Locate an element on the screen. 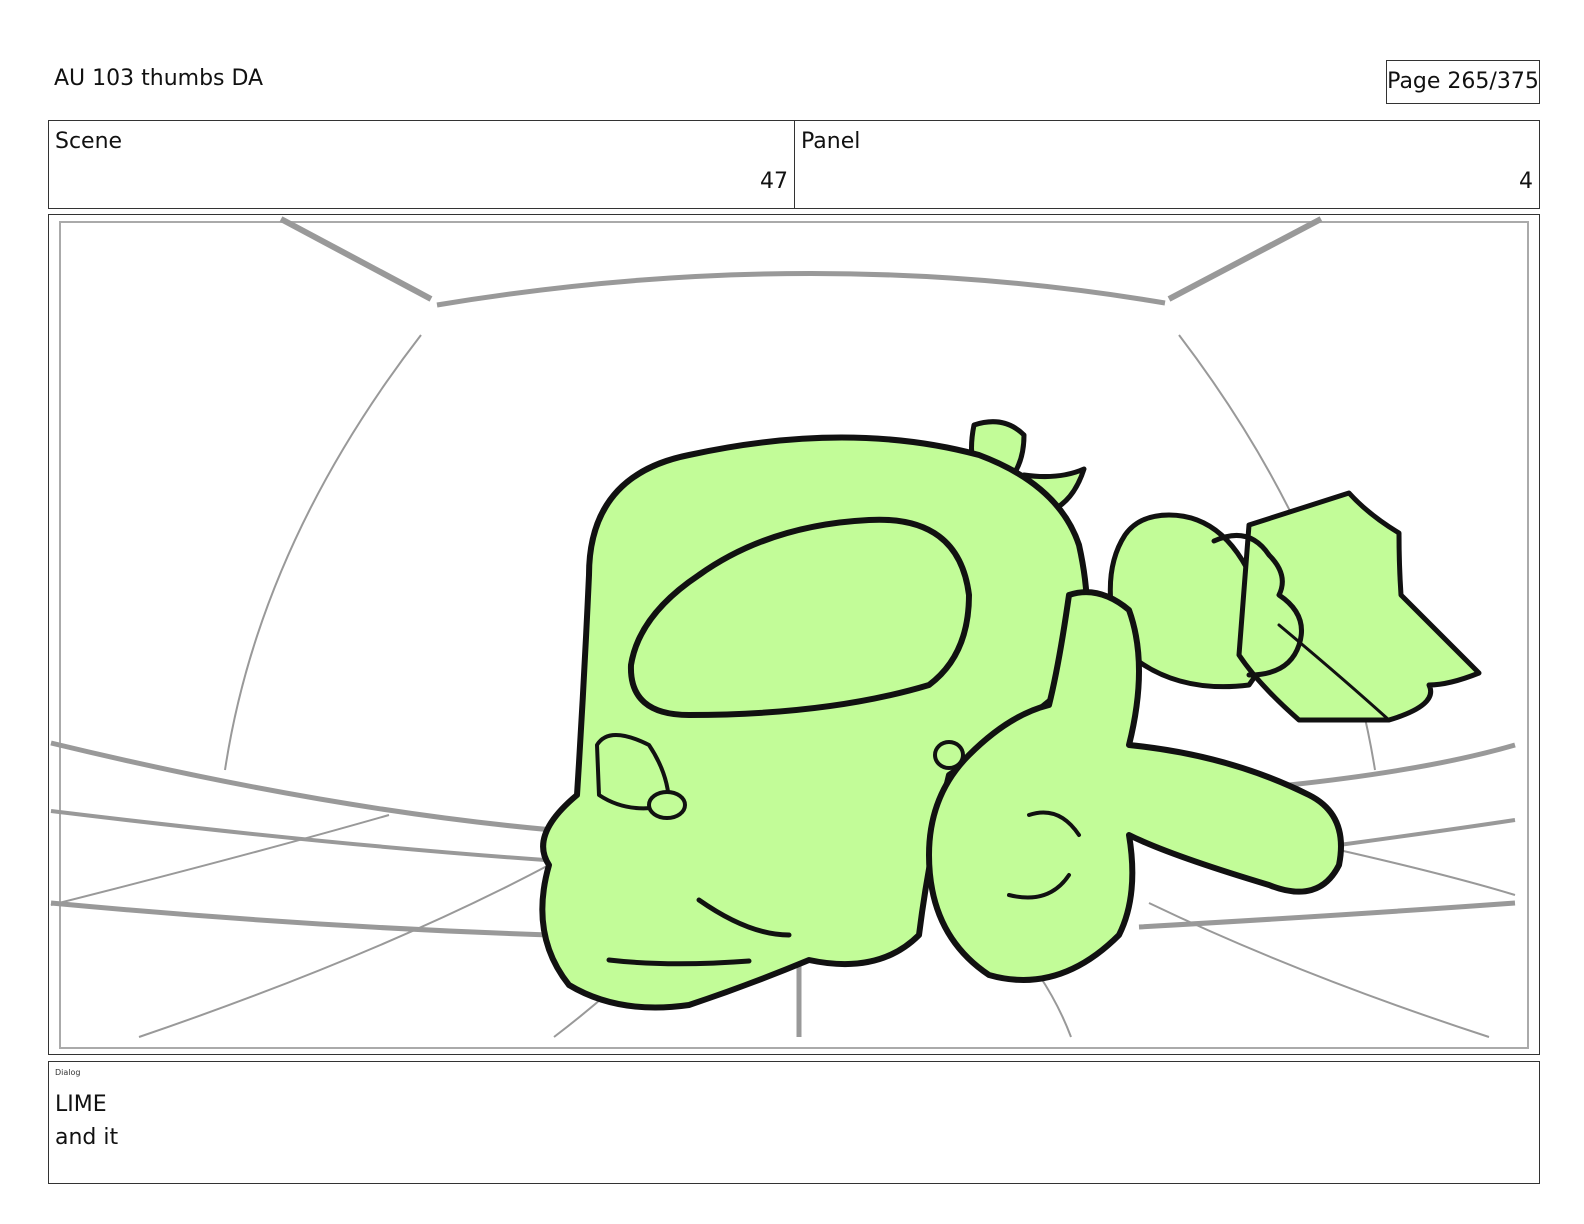 The height and width of the screenshot is (1224, 1584). panel-cell: Panel 4 is located at coordinates (1167, 164).